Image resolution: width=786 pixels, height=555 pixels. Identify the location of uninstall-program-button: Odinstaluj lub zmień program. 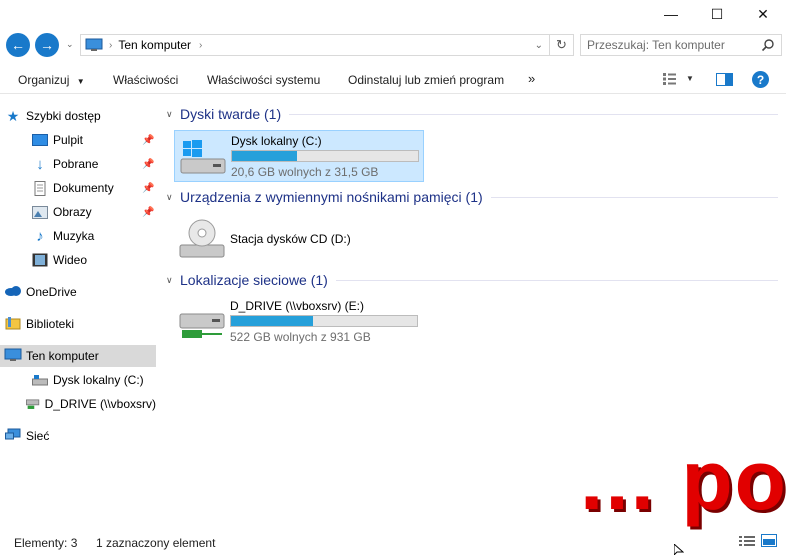
(426, 80).